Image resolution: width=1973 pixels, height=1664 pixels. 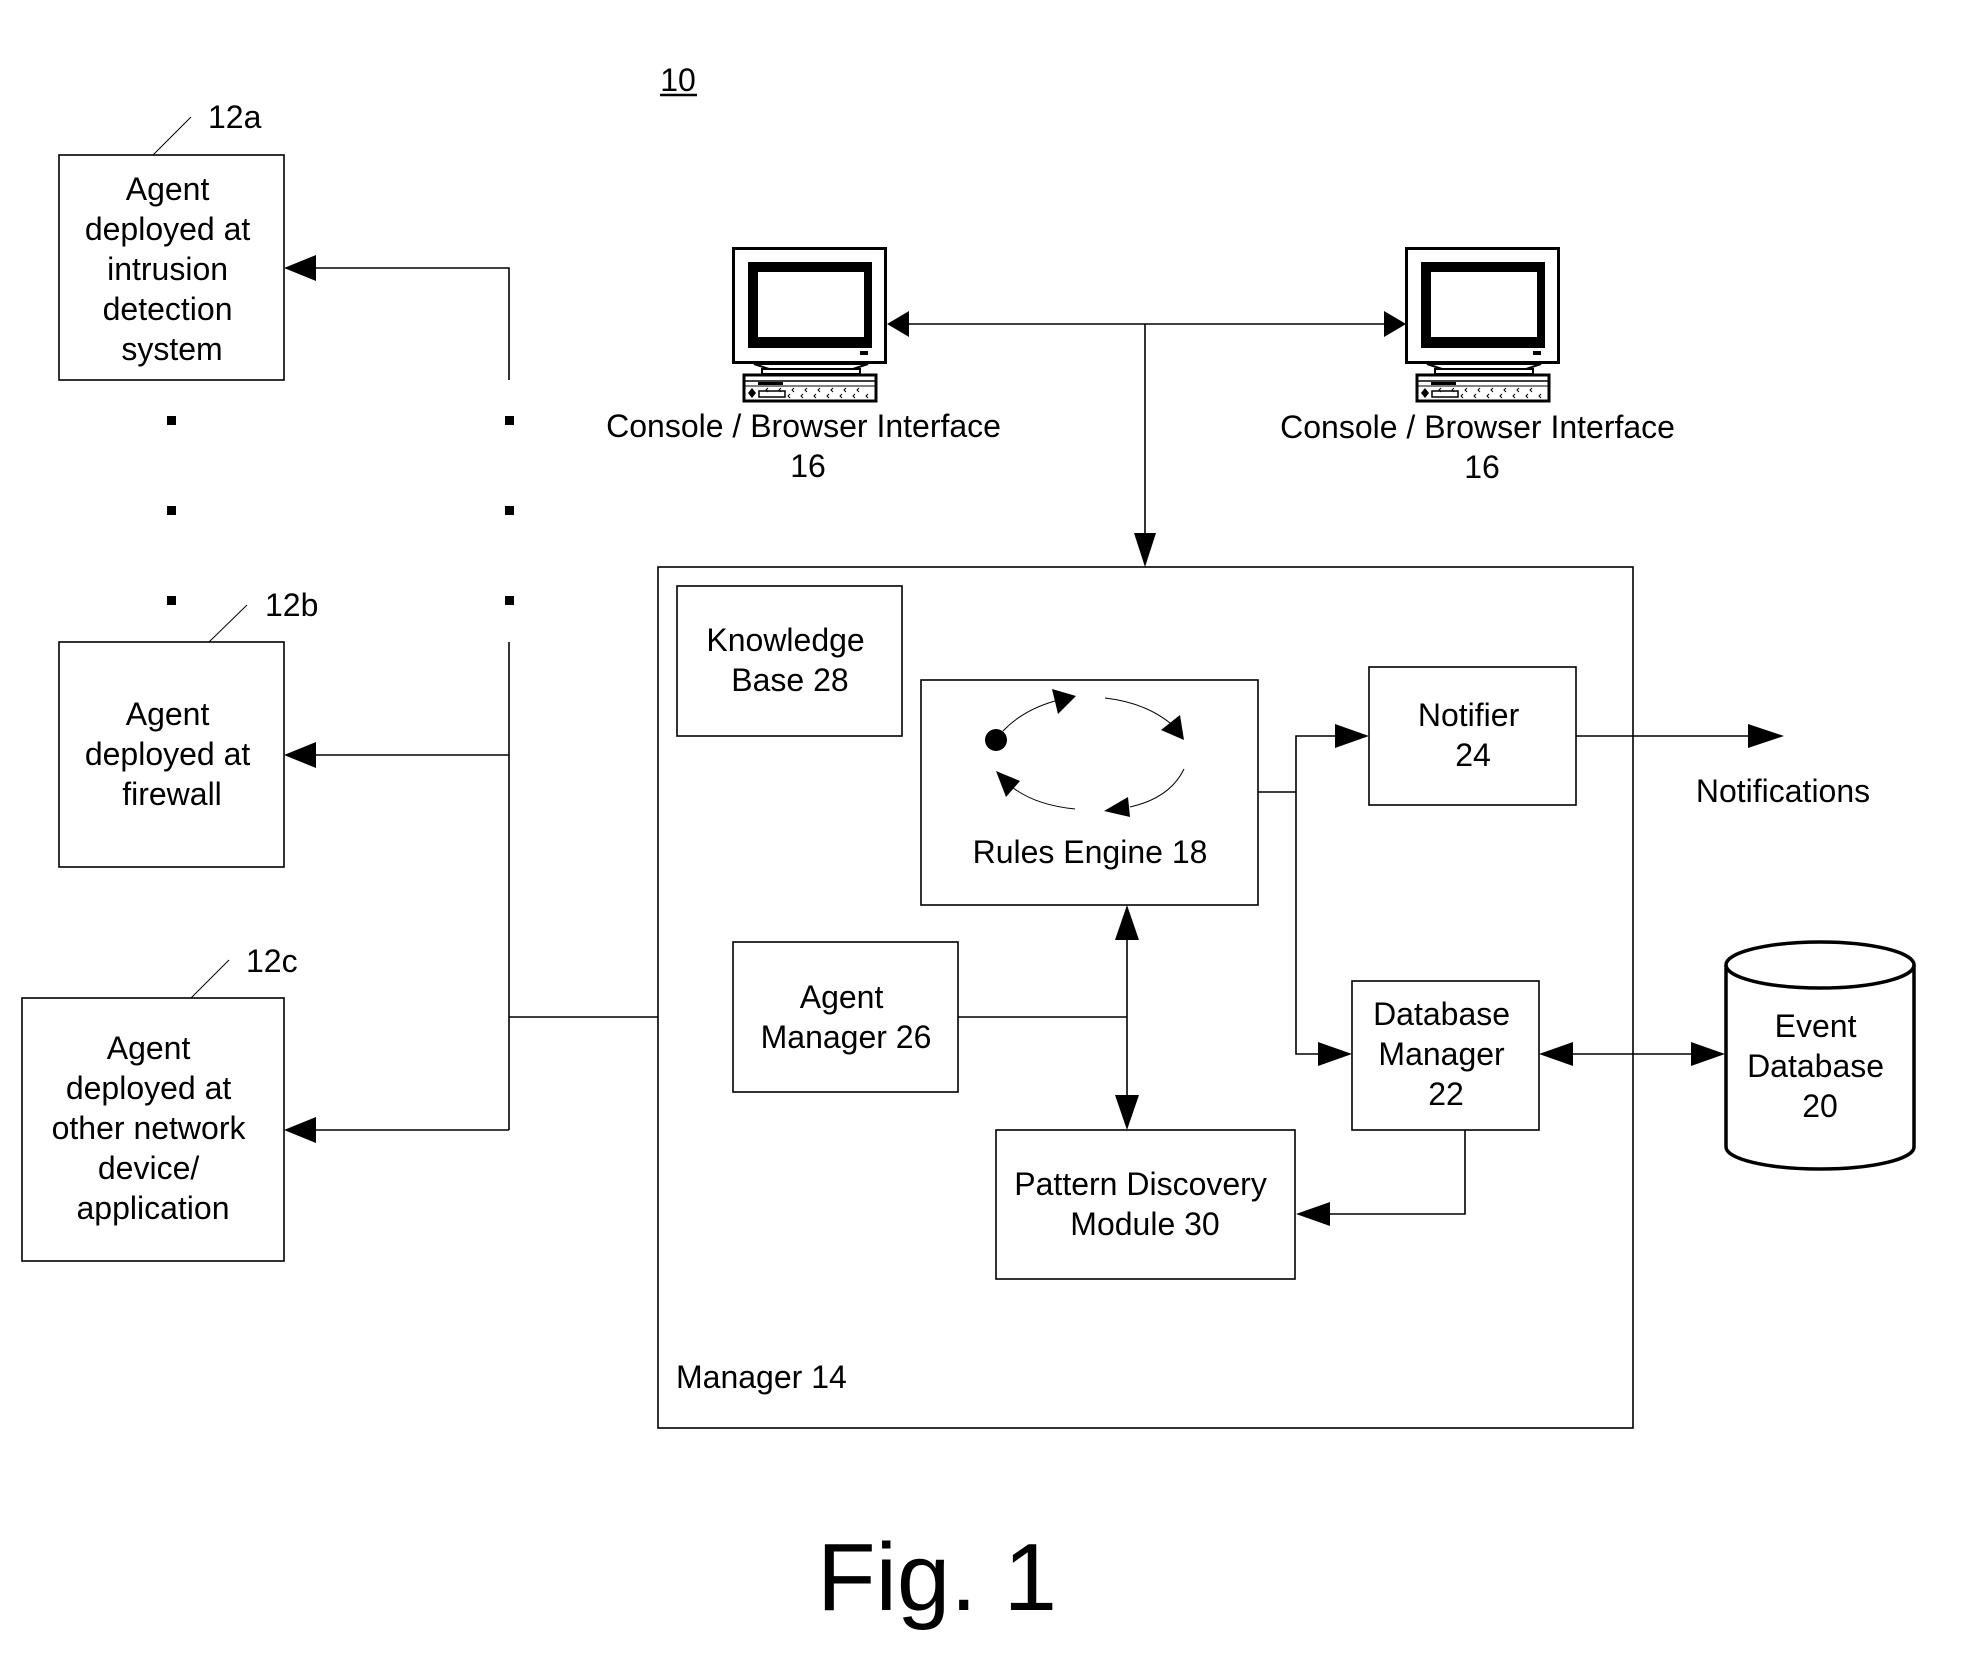 What do you see at coordinates (1145, 550) in the screenshot?
I see `arrow-to-manager` at bounding box center [1145, 550].